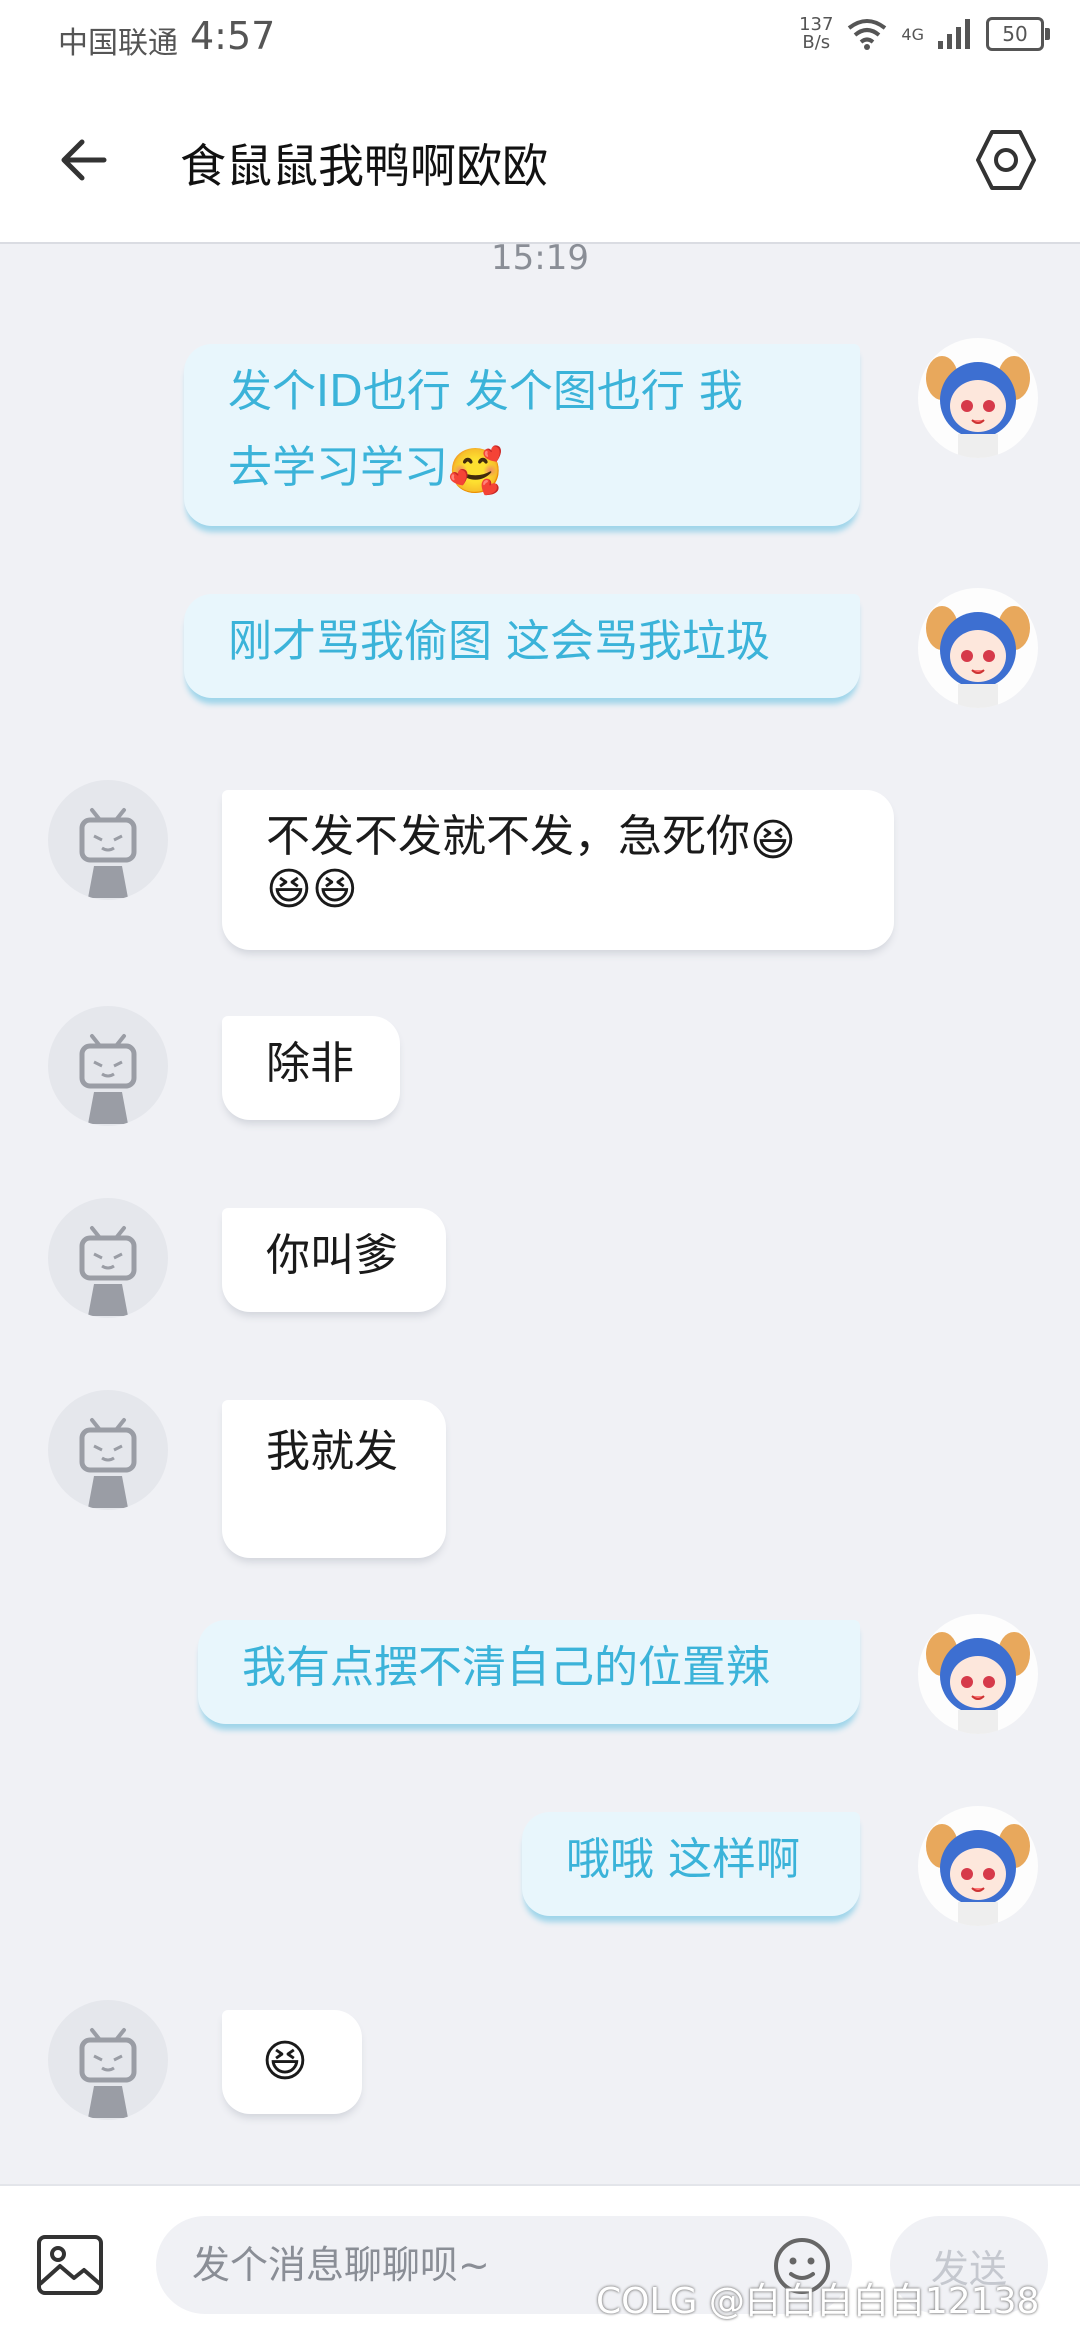 This screenshot has height=2342, width=1080. I want to click on message-bubble-received: 你叫爹, so click(334, 1260).